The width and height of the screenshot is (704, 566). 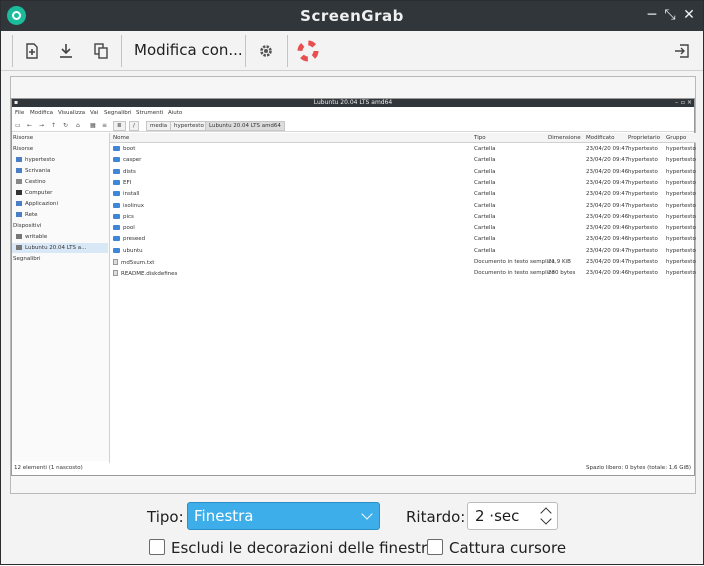 I want to click on preview-file-name: md5sum.txt, so click(x=133, y=262).